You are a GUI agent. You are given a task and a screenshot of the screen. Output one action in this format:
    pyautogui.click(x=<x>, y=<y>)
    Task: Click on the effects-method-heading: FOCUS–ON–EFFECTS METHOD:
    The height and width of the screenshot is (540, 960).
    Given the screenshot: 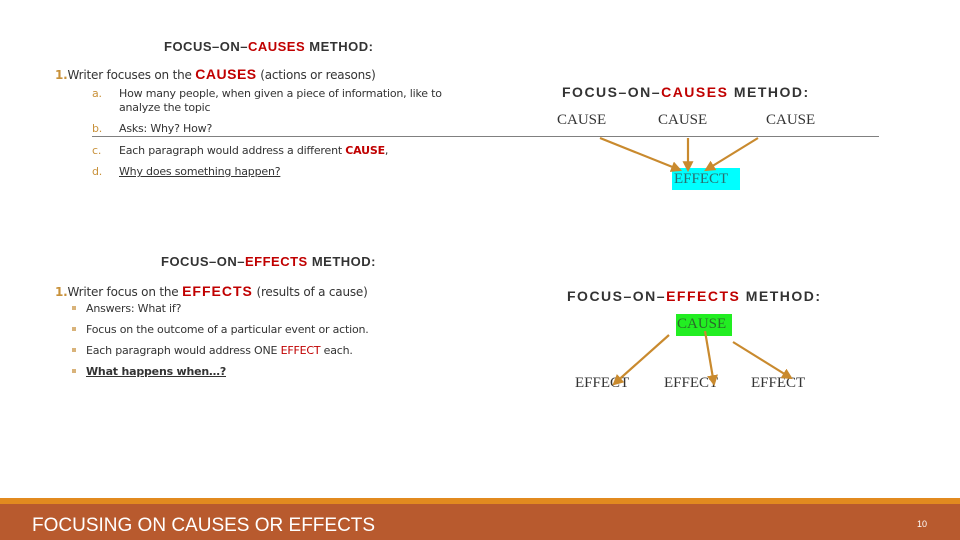 What is the action you would take?
    pyautogui.click(x=268, y=261)
    